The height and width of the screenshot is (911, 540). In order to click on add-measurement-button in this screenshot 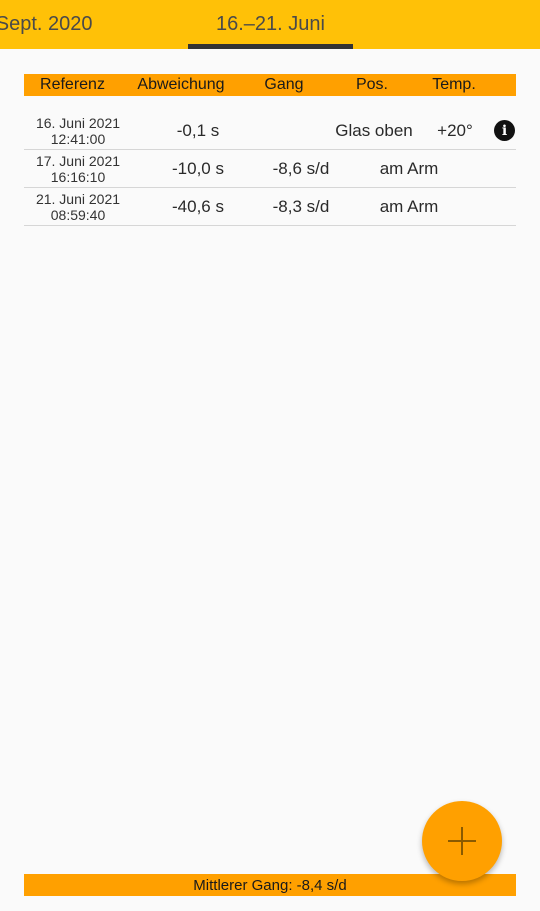, I will do `click(462, 841)`.